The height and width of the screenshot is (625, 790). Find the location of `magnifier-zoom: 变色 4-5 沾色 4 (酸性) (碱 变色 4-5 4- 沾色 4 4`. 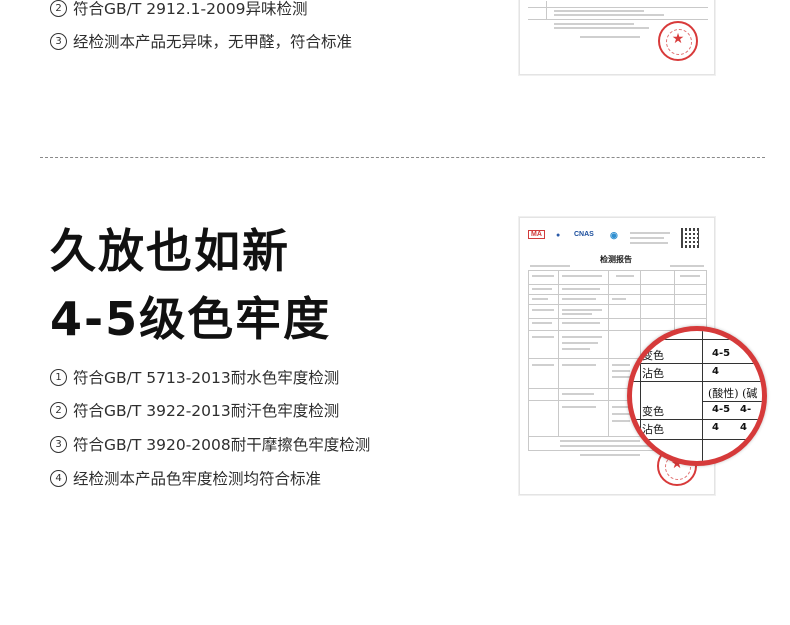

magnifier-zoom: 变色 4-5 沾色 4 (酸性) (碱 变色 4-5 4- 沾色 4 4 is located at coordinates (697, 396).